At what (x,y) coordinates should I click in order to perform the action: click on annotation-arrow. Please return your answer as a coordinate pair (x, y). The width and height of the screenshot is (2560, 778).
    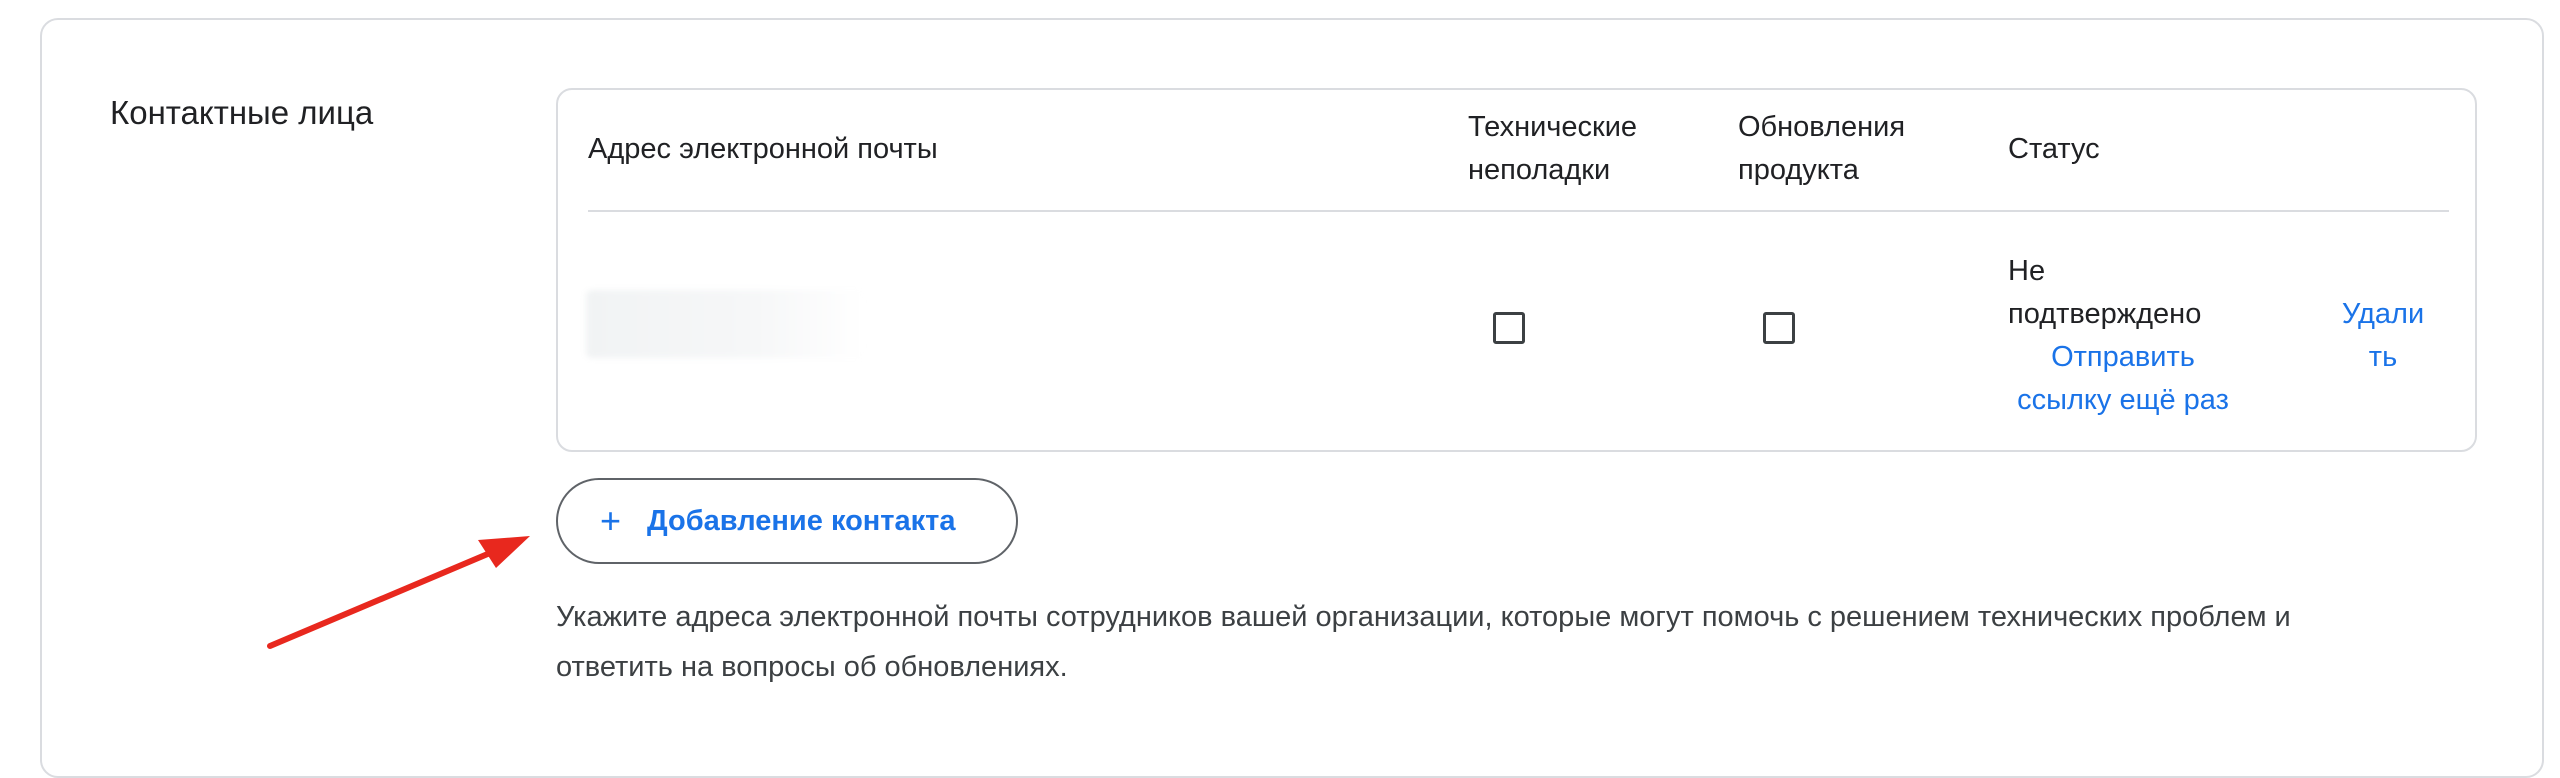
    Looking at the image, I should click on (398, 592).